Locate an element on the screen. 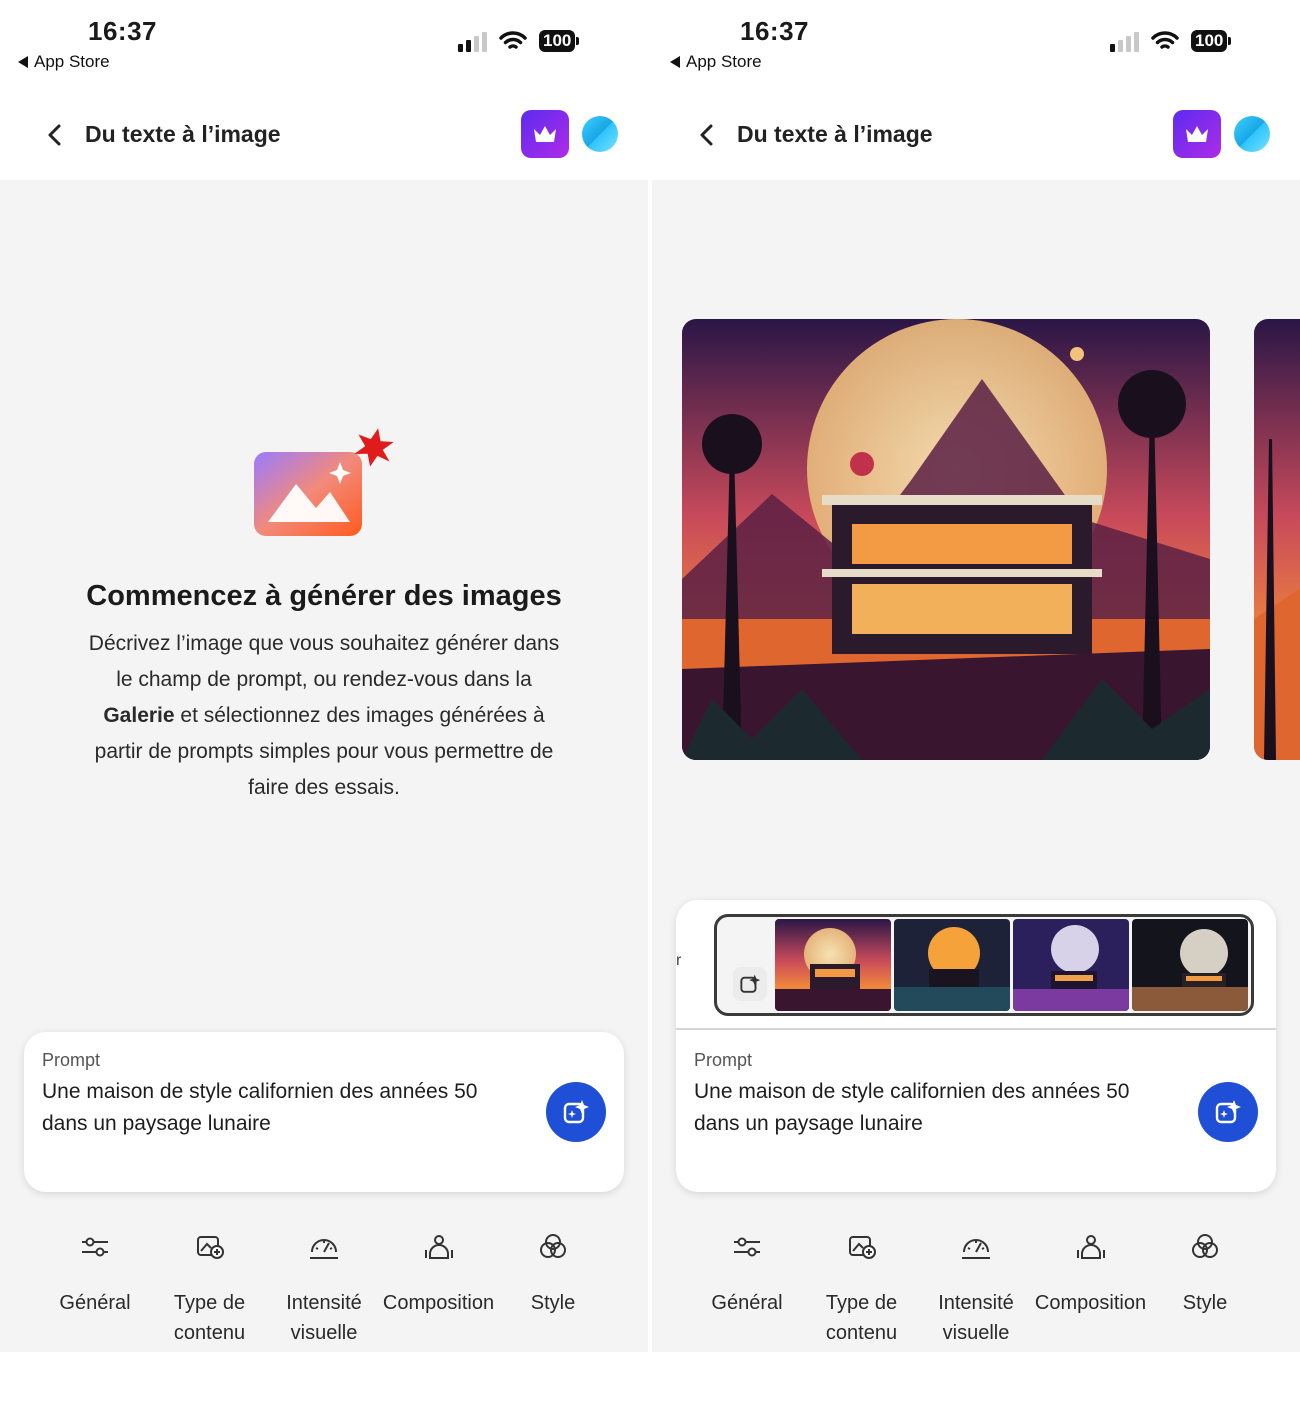 The image size is (1300, 1403). empty-state-title: Commencez à générer des images is located at coordinates (324, 596).